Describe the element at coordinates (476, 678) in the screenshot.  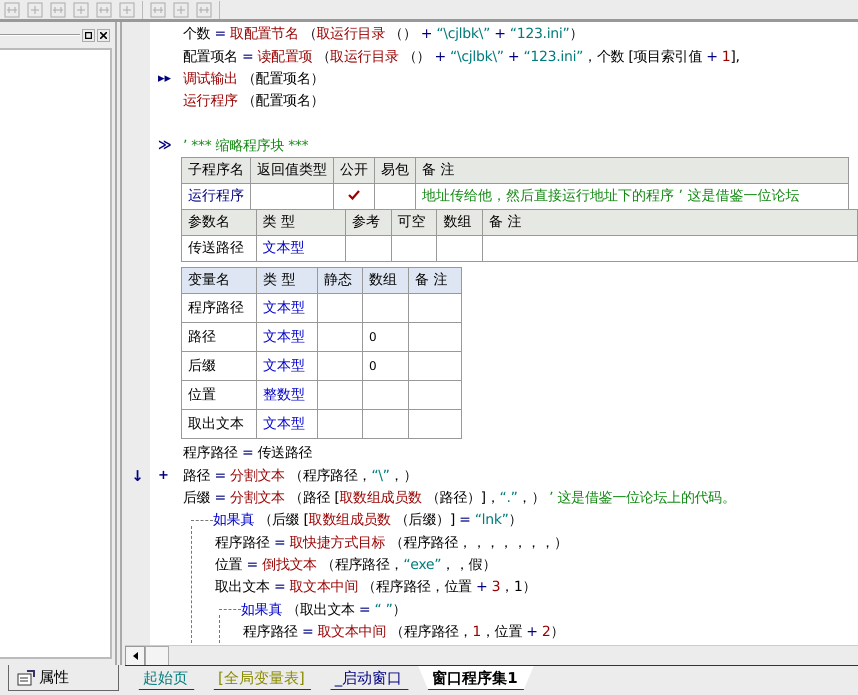
I see `editor-tab: 窗口程序集1` at that location.